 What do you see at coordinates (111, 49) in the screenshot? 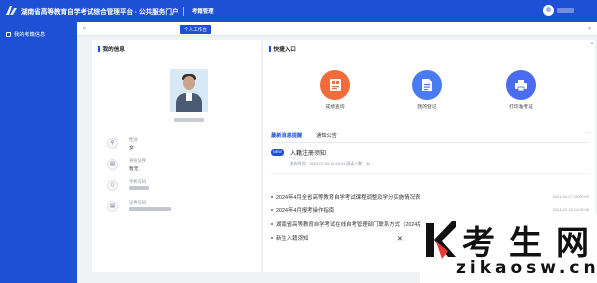
I see `profile-panel-title: 我的信息` at bounding box center [111, 49].